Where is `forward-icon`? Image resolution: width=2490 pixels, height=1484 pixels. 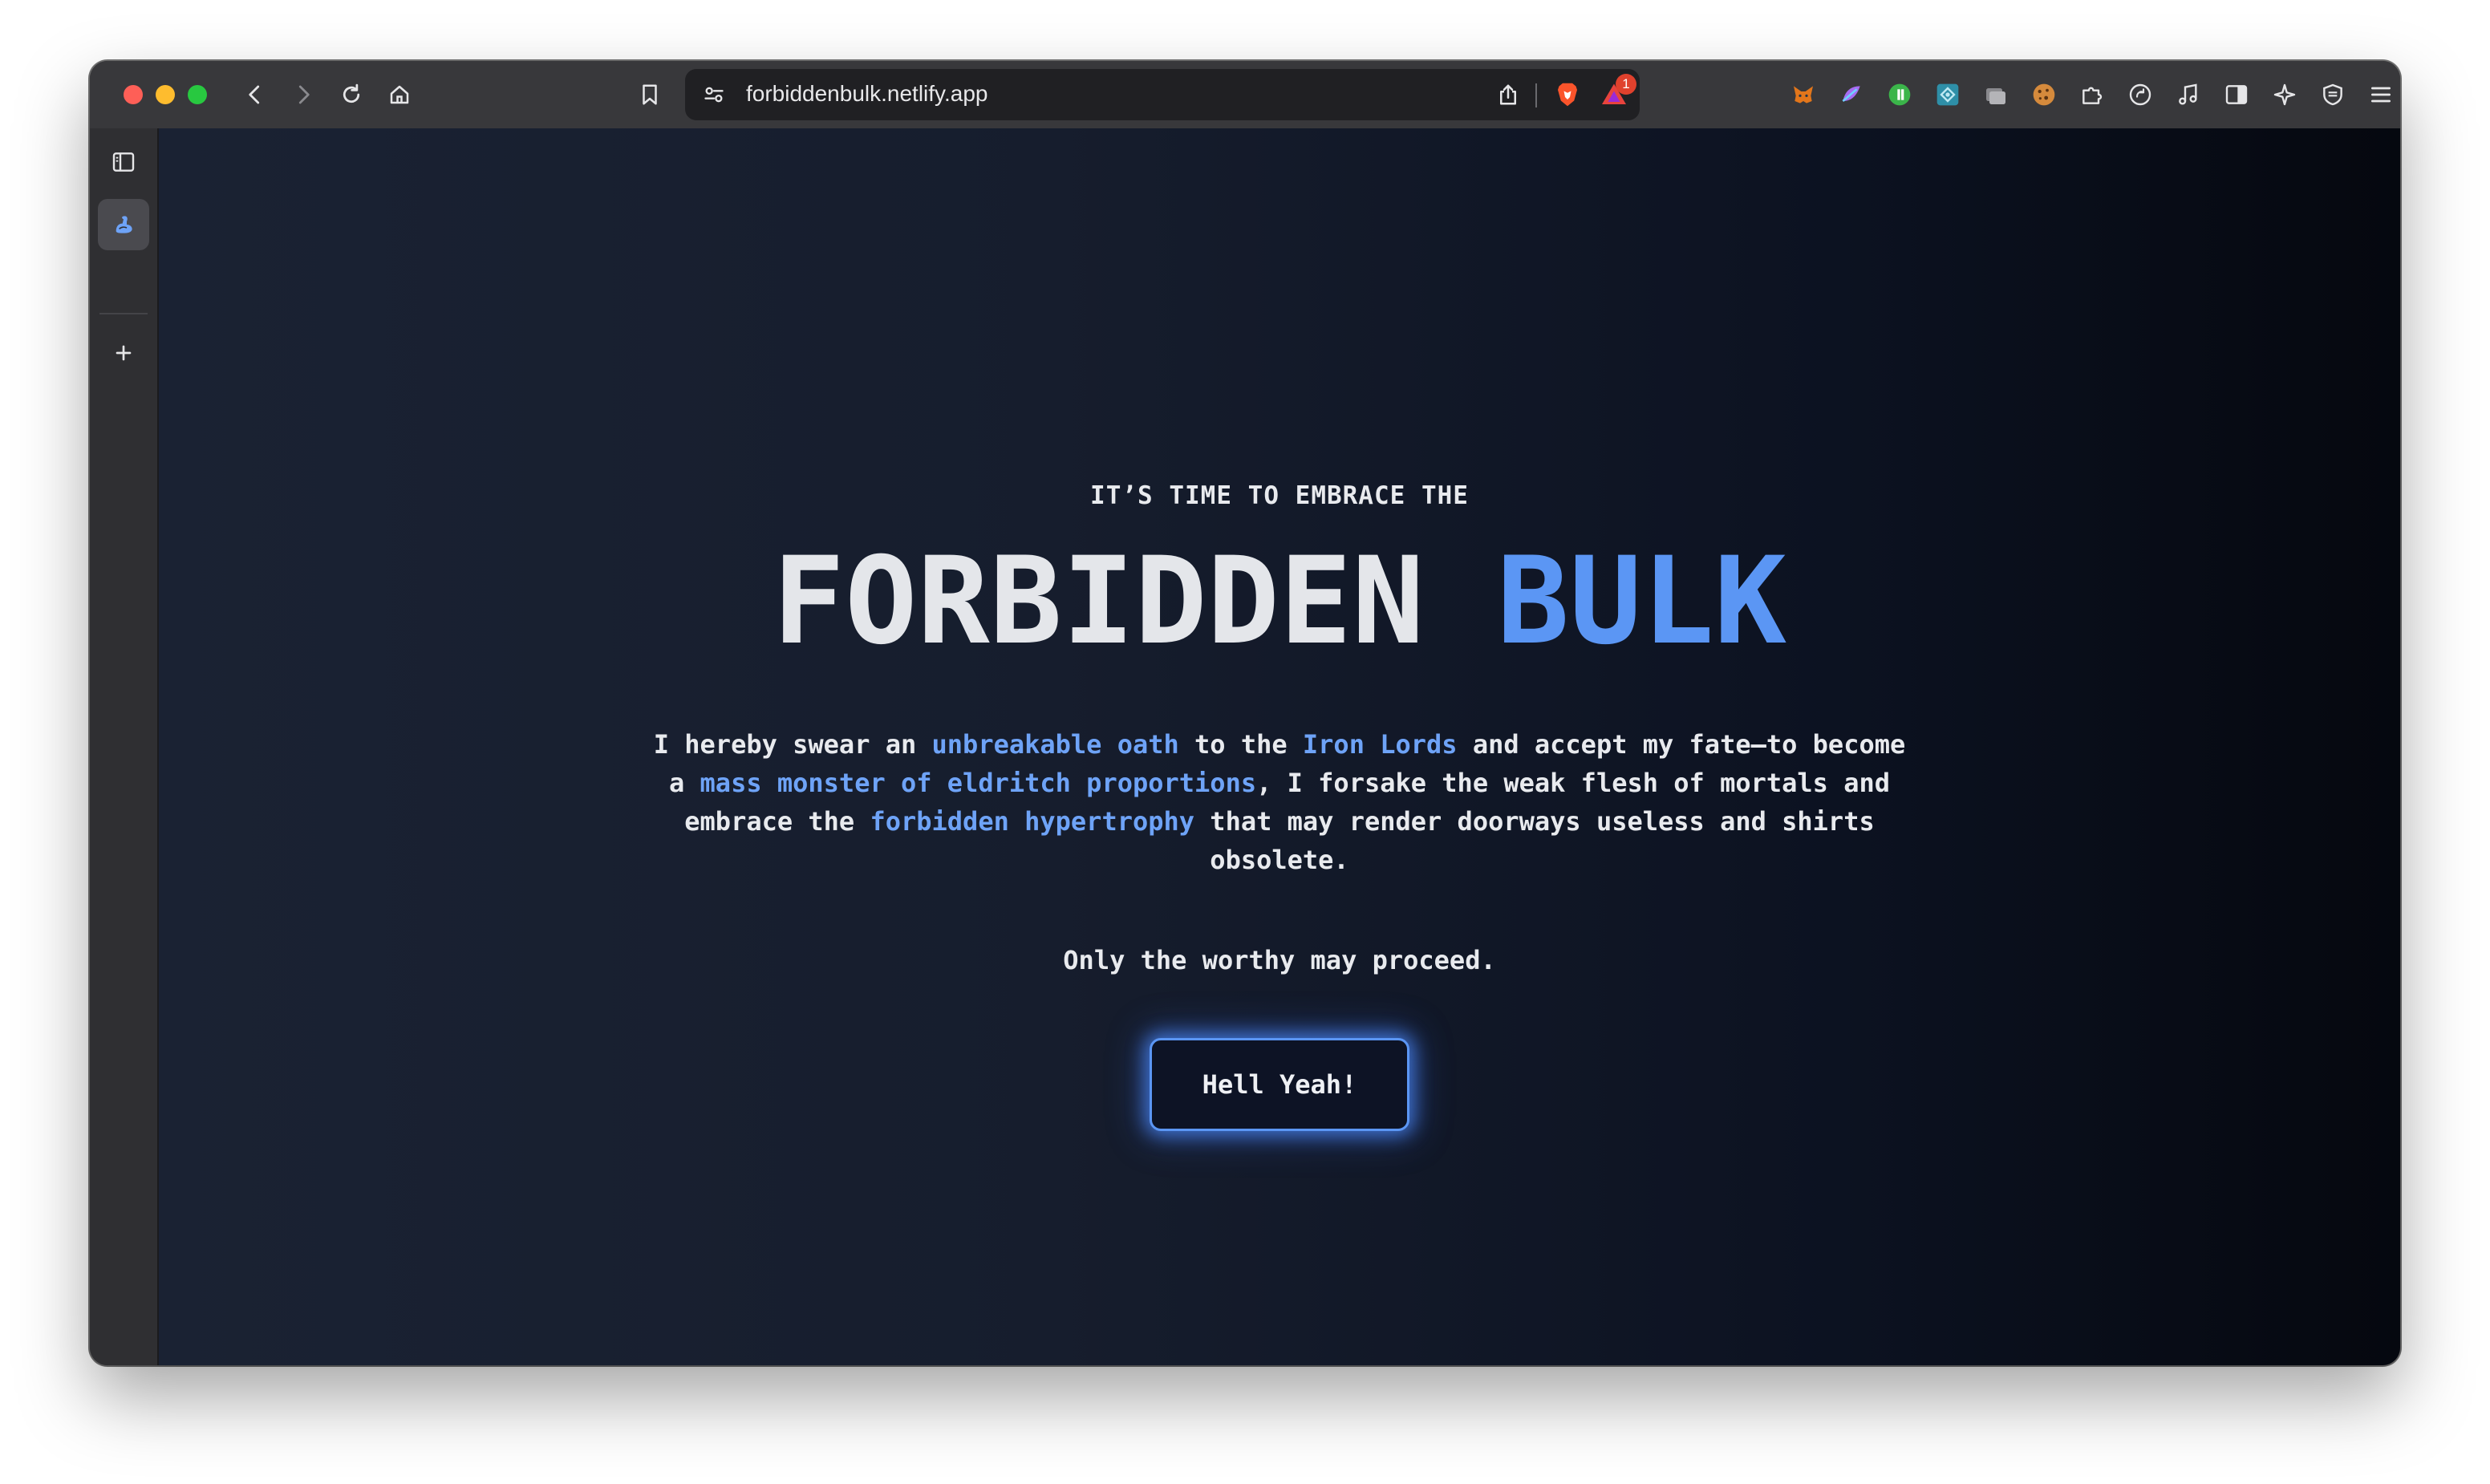
forward-icon is located at coordinates (303, 94).